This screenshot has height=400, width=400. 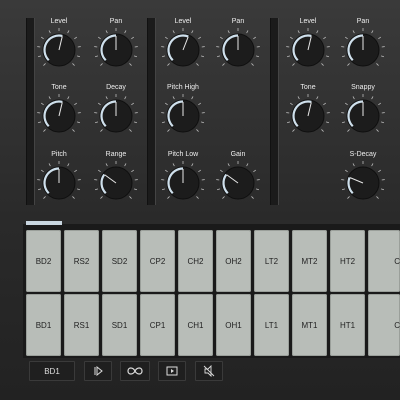 I want to click on pad-ch2: CH2, so click(x=195, y=261).